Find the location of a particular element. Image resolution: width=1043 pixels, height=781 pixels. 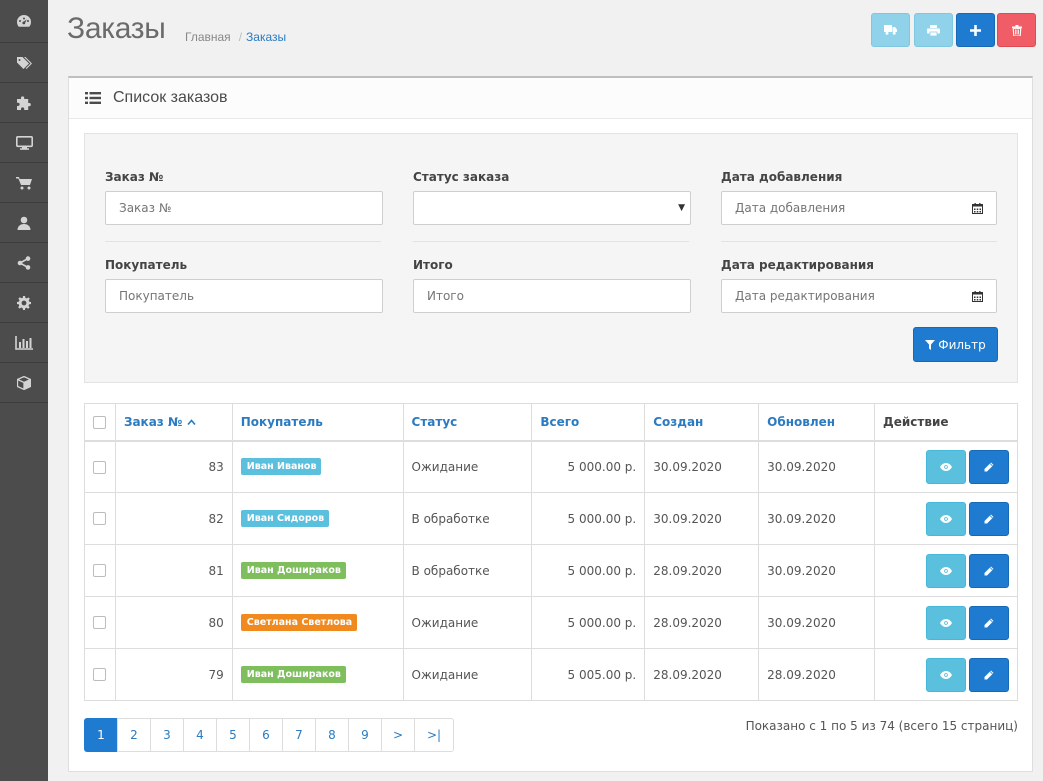

add-order-button is located at coordinates (975, 30).